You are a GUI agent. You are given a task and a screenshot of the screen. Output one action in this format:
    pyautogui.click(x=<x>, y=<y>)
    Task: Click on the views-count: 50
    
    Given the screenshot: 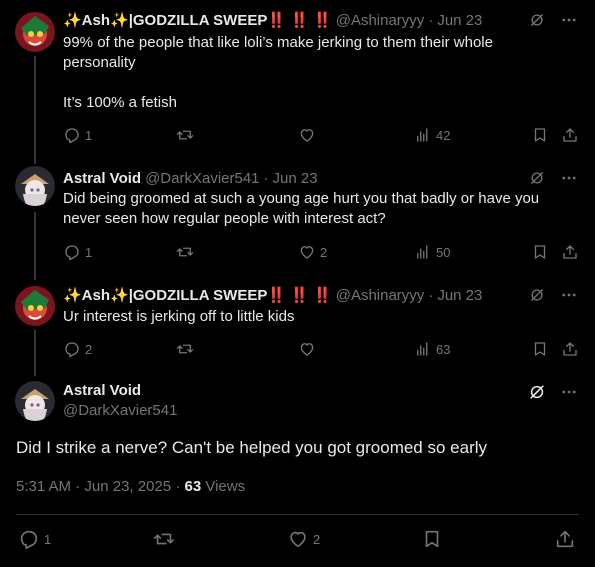 What is the action you would take?
    pyautogui.click(x=443, y=252)
    